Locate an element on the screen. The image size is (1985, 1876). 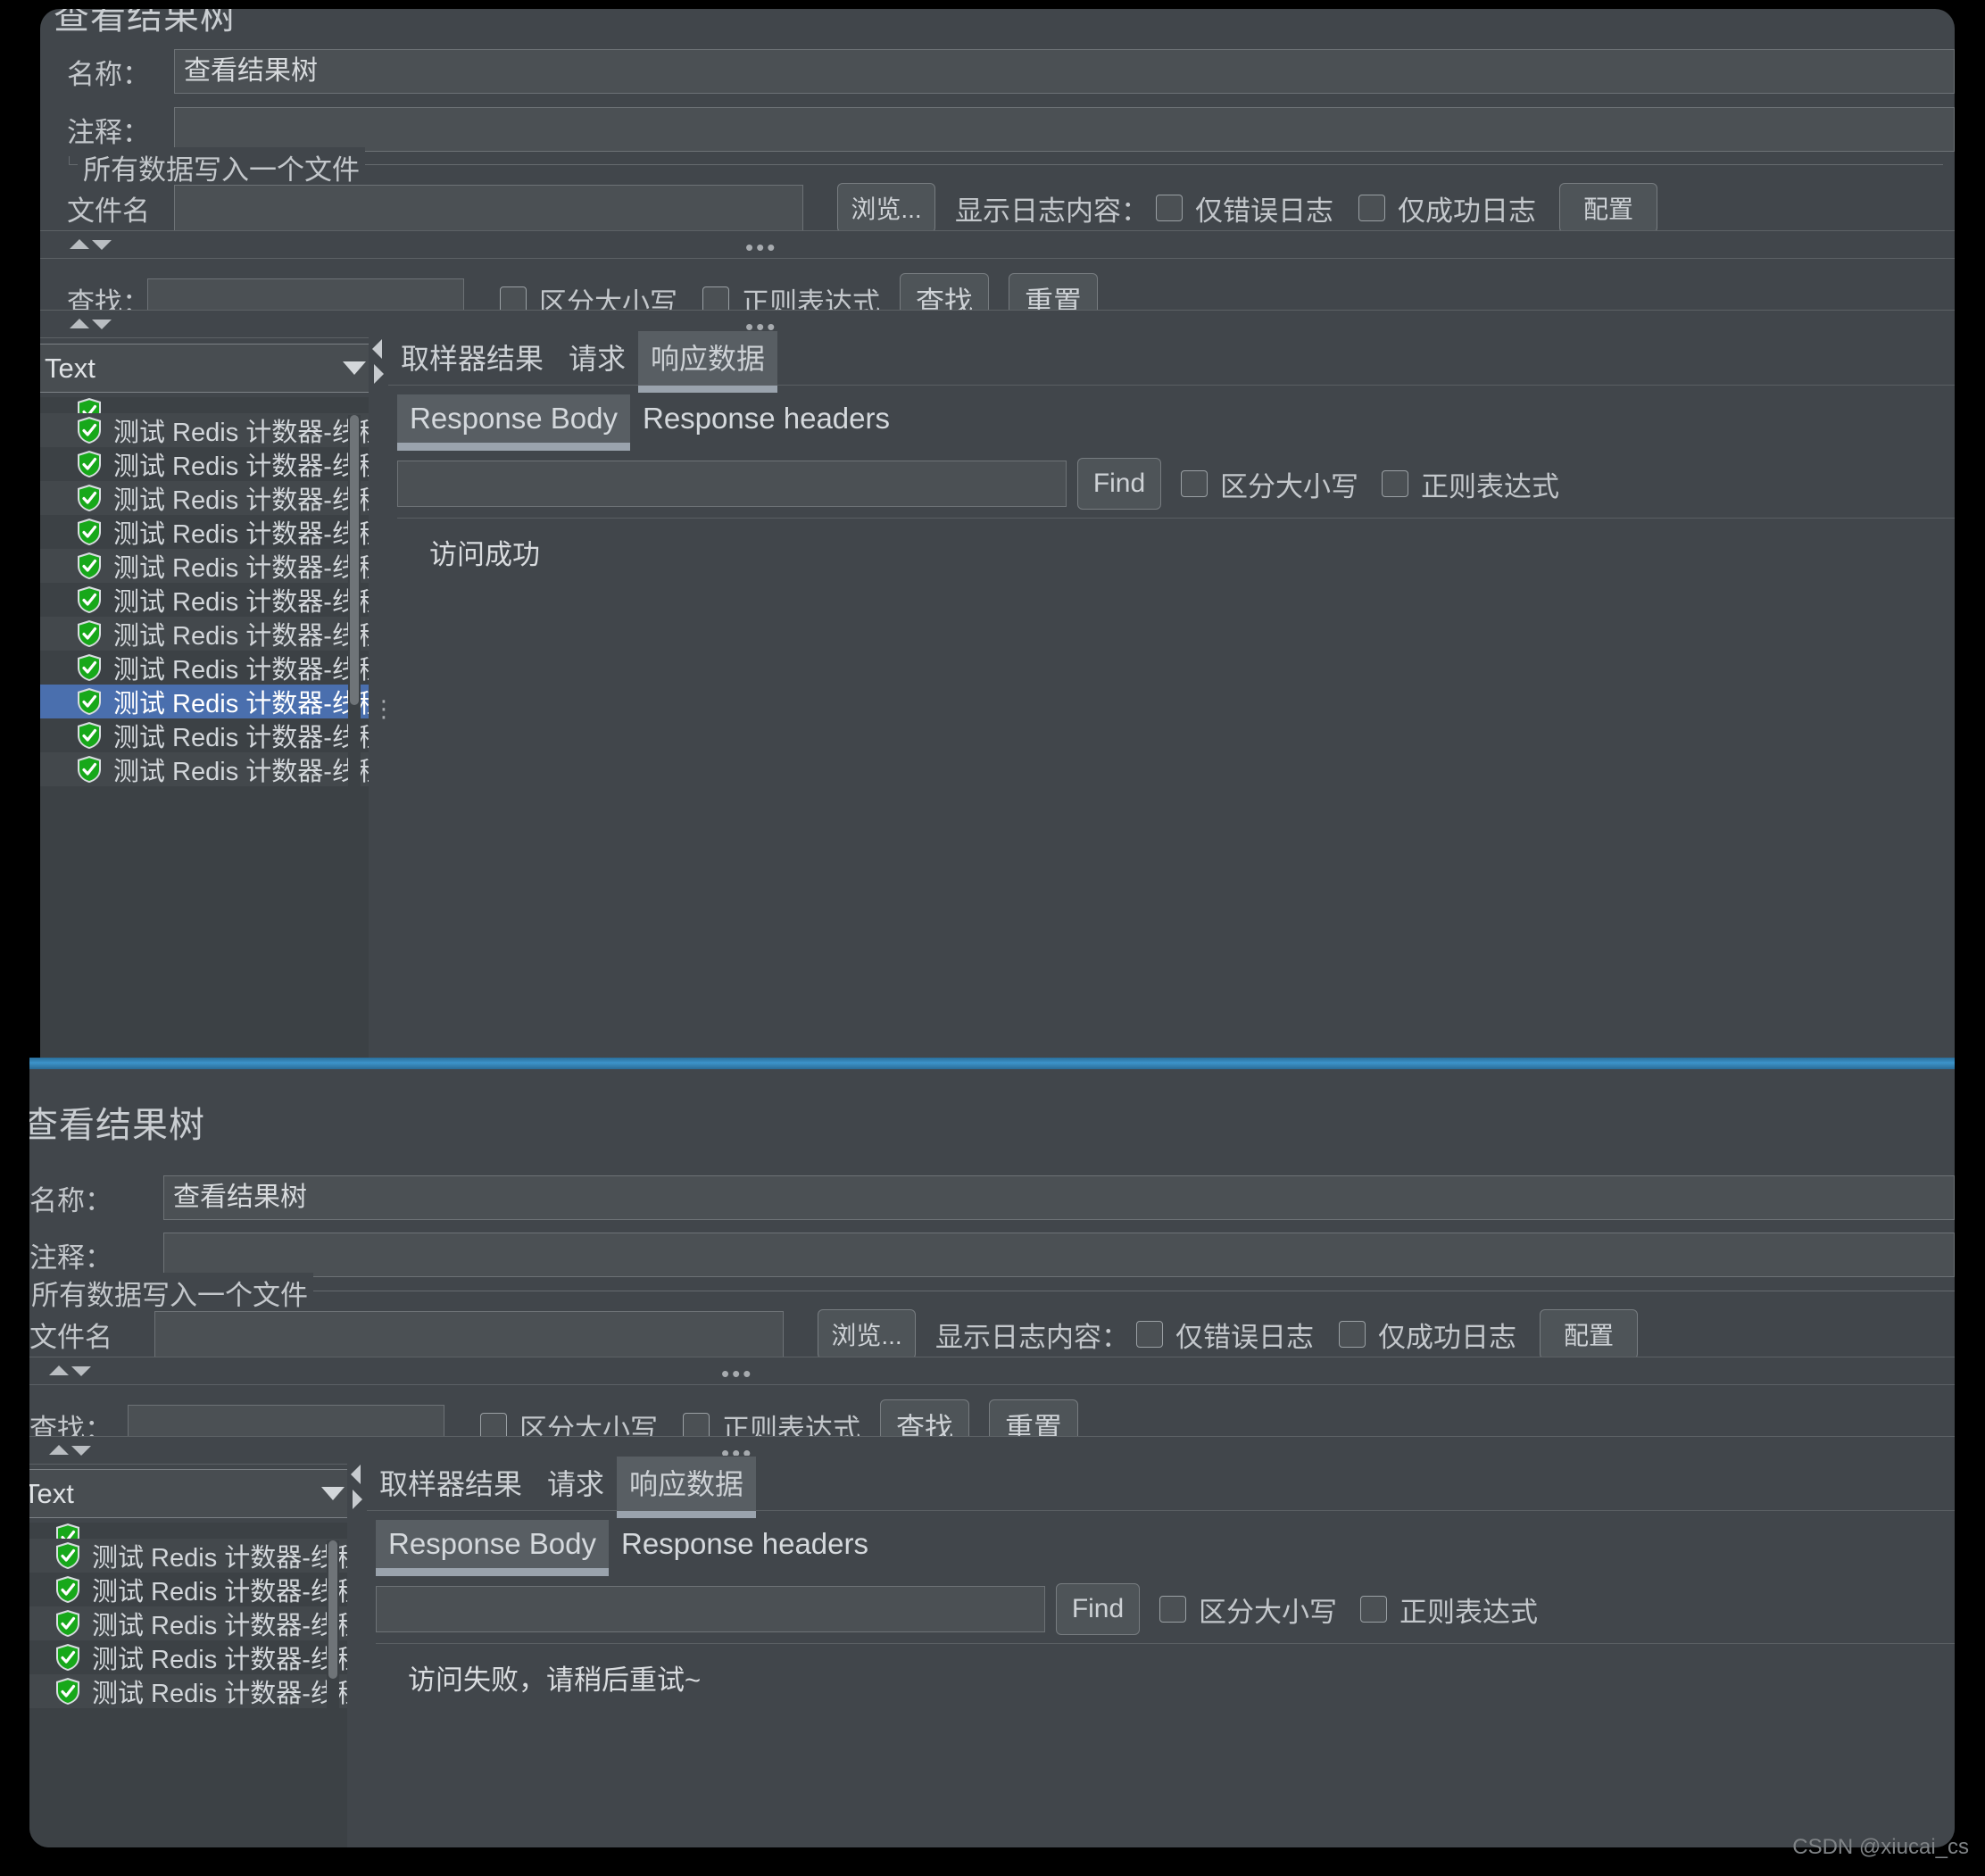
name-input-top: 查看结果树 is located at coordinates (1064, 71).